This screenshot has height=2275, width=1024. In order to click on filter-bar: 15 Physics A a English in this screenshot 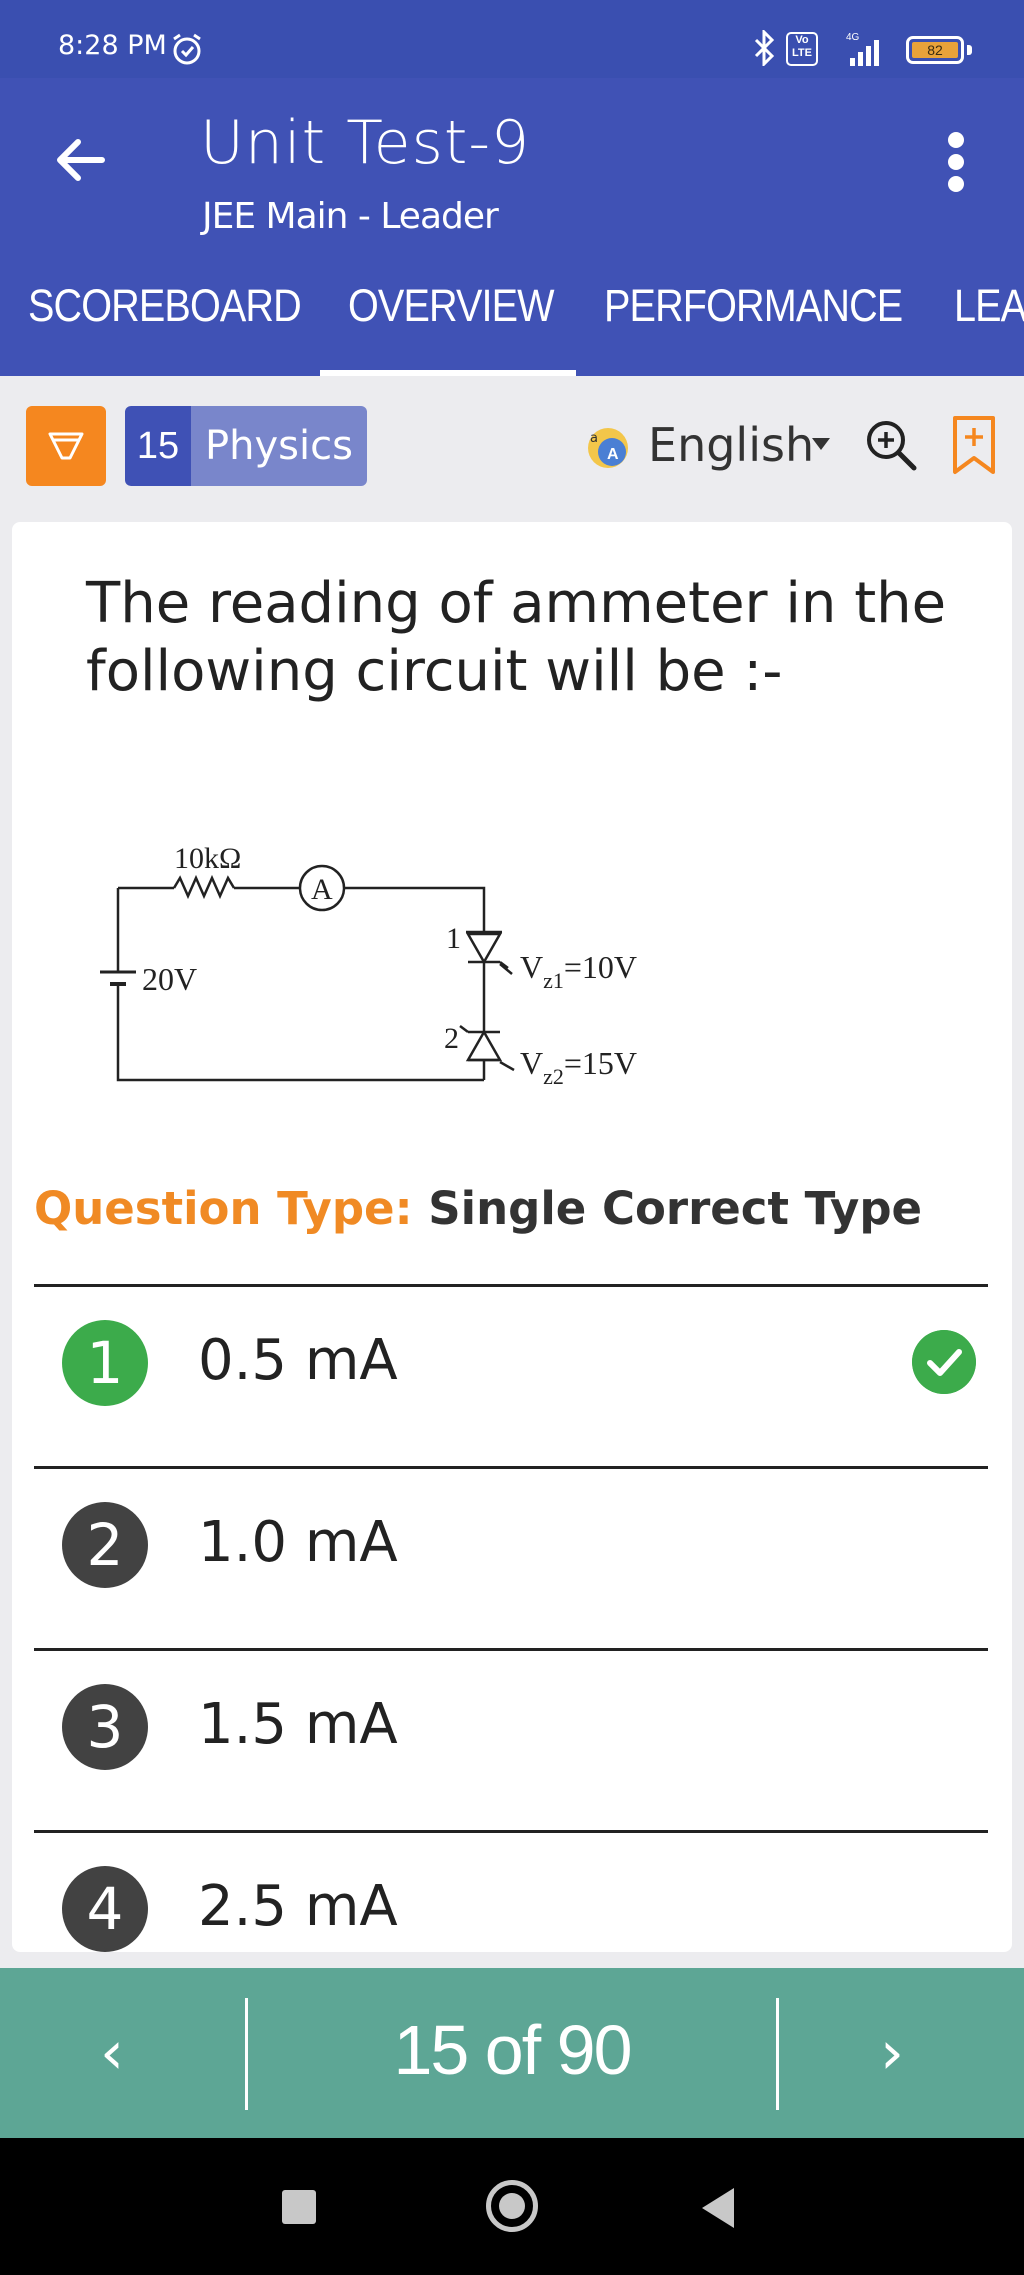, I will do `click(512, 441)`.